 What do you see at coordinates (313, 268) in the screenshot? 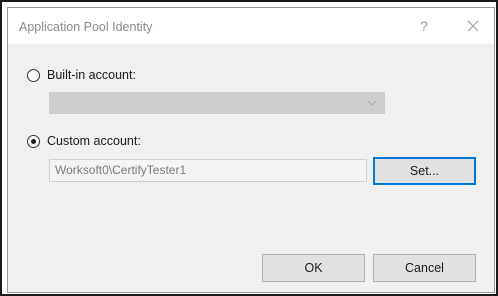
I see `ok-button: OK` at bounding box center [313, 268].